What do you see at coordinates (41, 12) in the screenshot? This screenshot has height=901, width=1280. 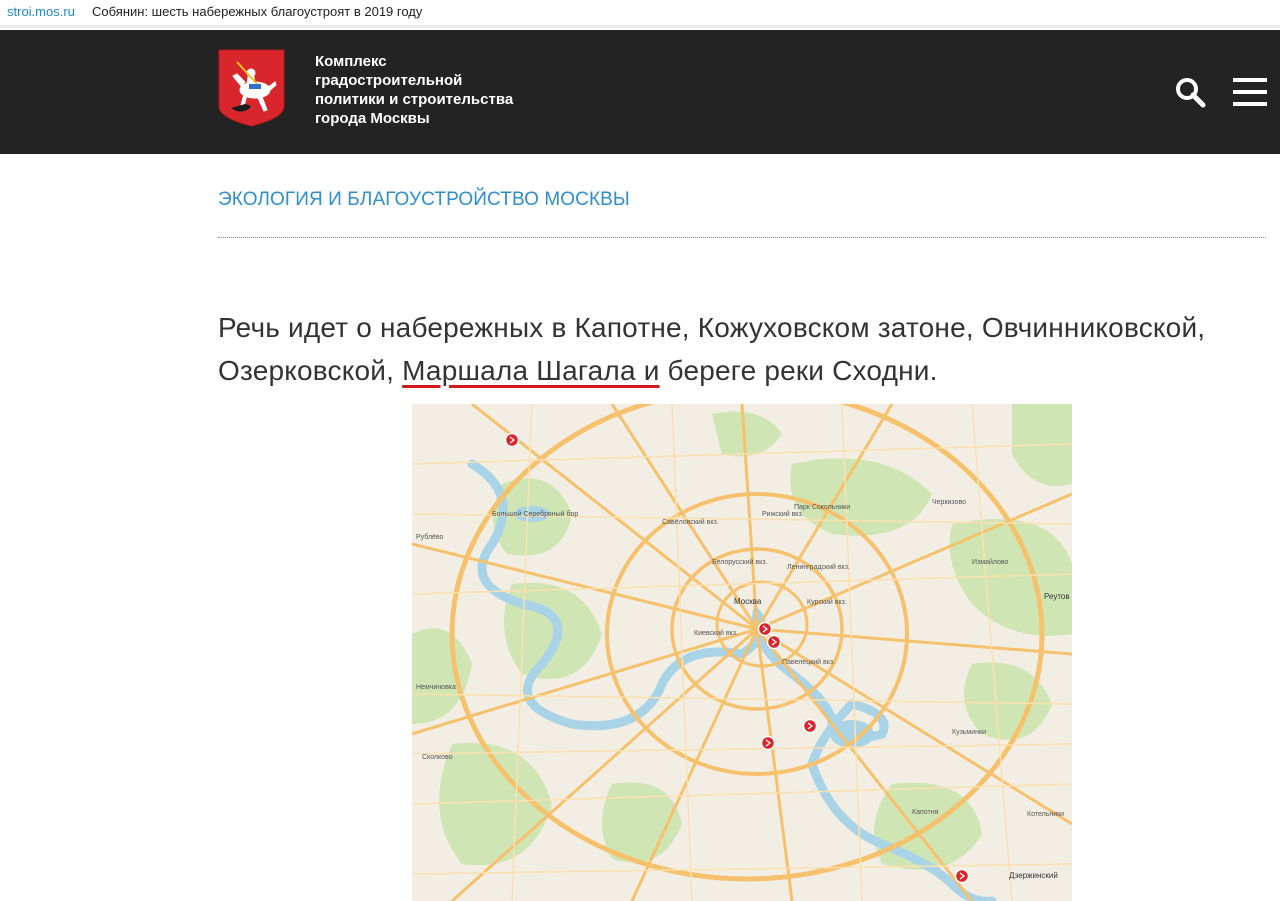 I see `site-domain: stroi.mos.ru` at bounding box center [41, 12].